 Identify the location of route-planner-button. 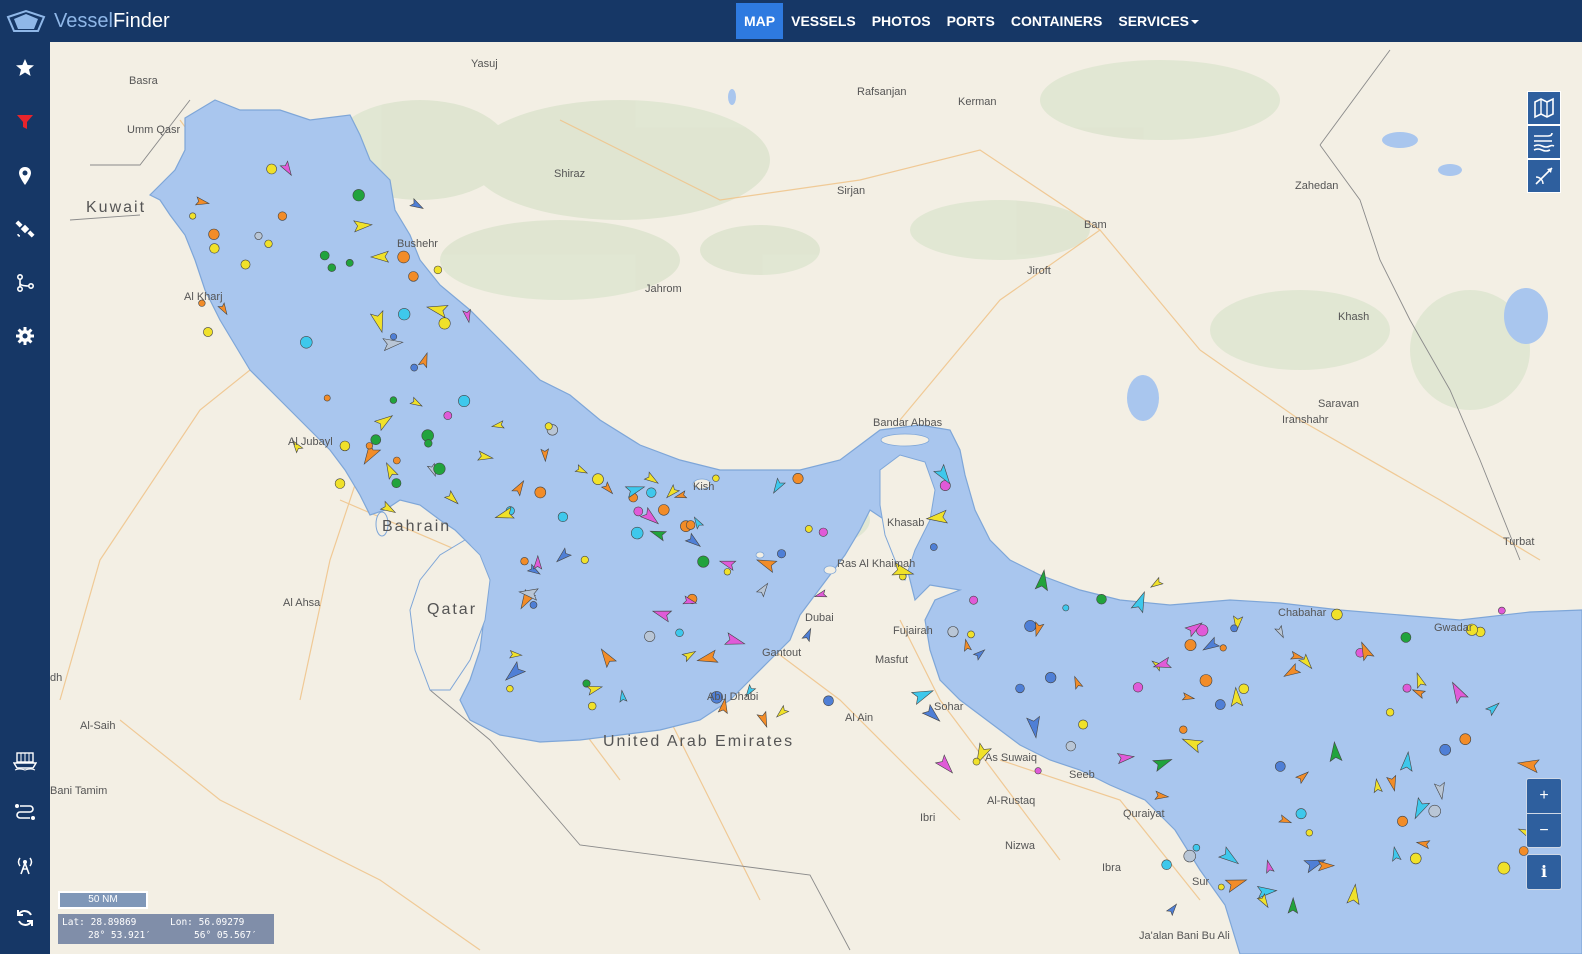
(25, 812).